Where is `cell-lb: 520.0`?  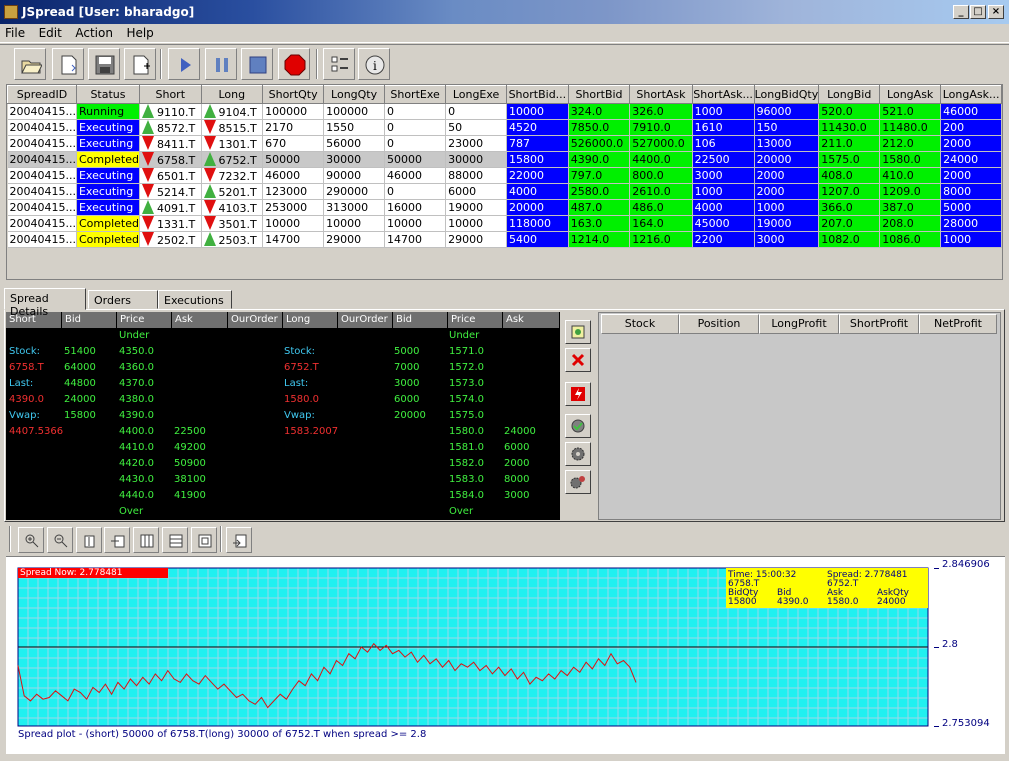
cell-lb: 520.0 is located at coordinates (849, 111).